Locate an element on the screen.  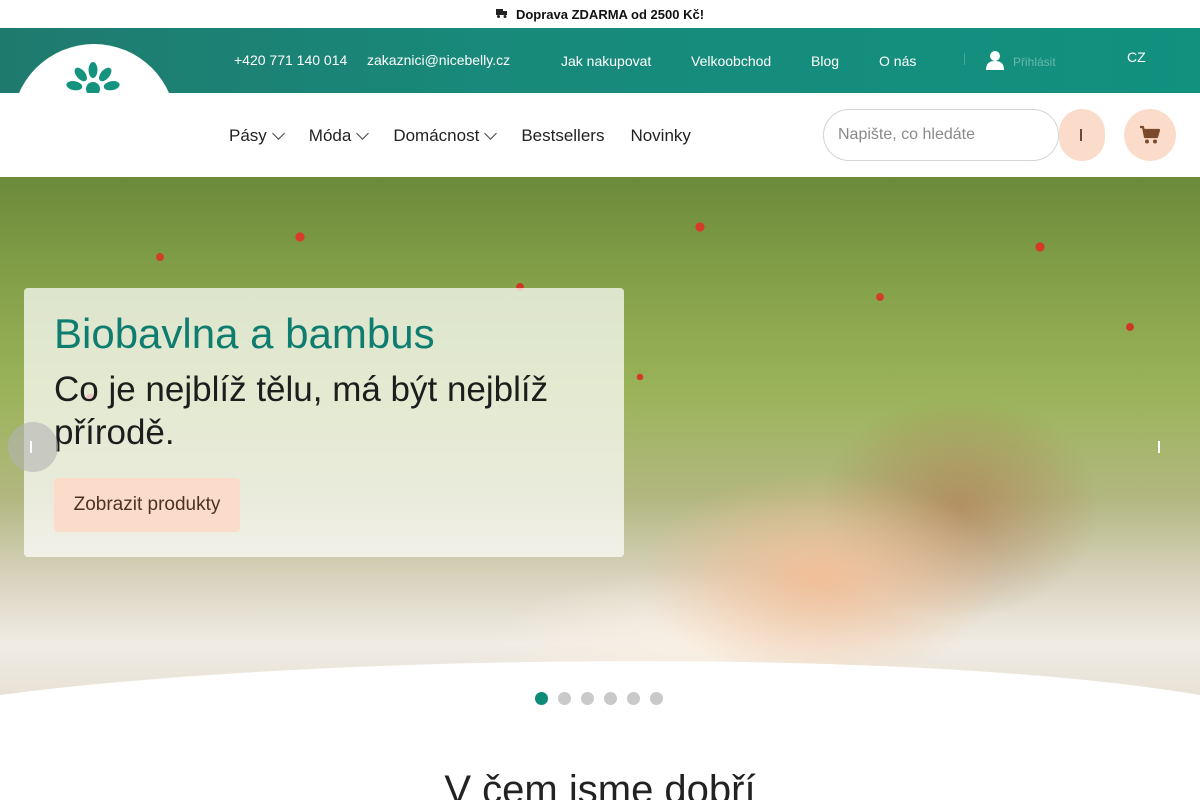
menu: Pásy Móda Domácnost Bestsellers Novinky is located at coordinates (460, 136).